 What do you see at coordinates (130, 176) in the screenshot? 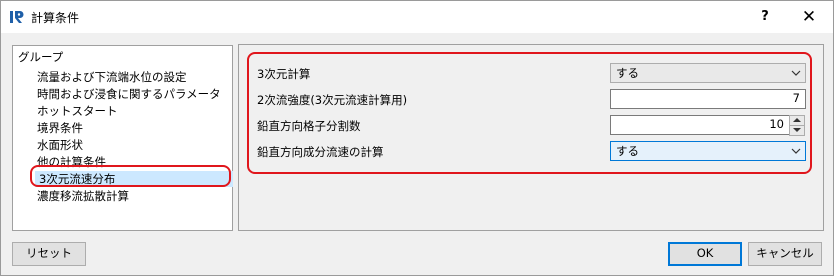
I see `highlight-selected-group` at bounding box center [130, 176].